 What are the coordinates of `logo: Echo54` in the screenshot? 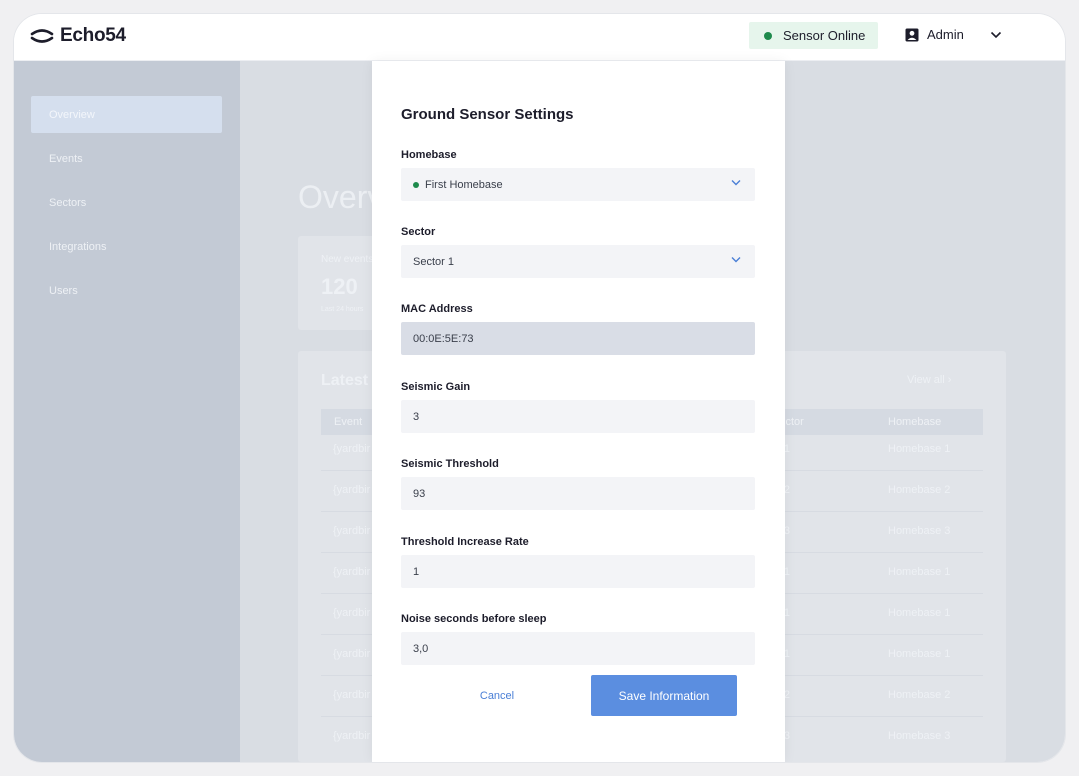 It's located at (78, 36).